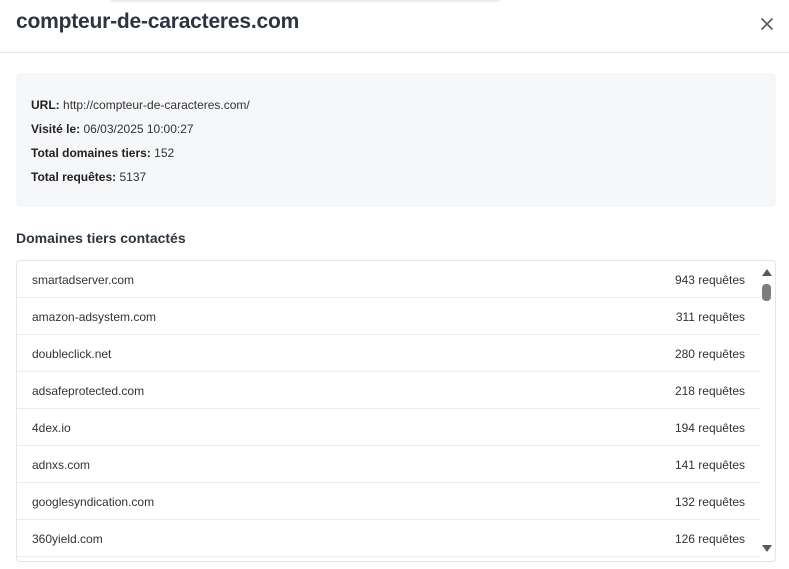 The width and height of the screenshot is (789, 569). I want to click on list-item: doubleclick.net 280 requêtes, so click(388, 353).